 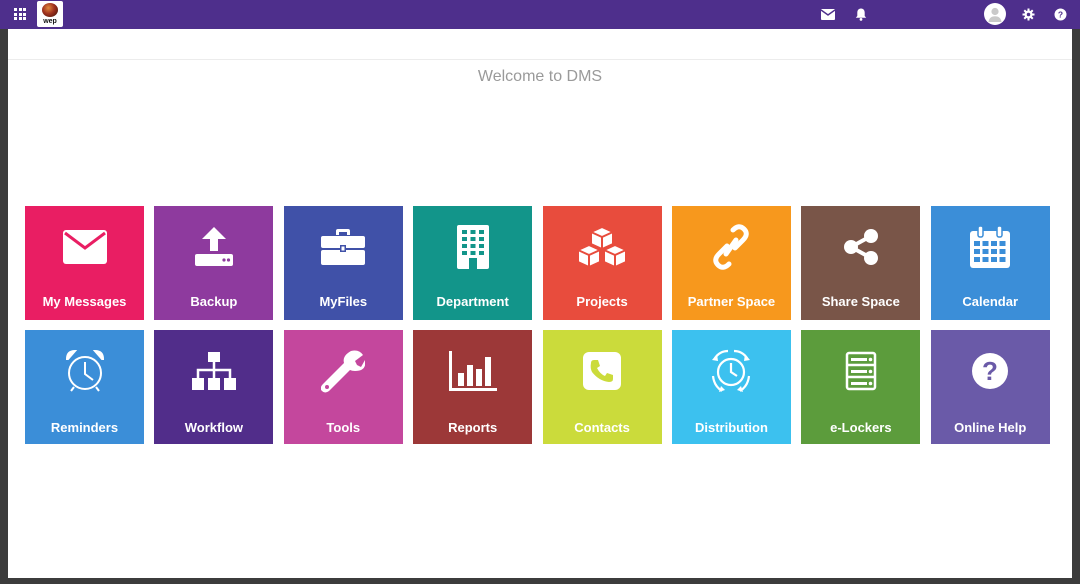 I want to click on company-logo: wep, so click(x=50, y=14).